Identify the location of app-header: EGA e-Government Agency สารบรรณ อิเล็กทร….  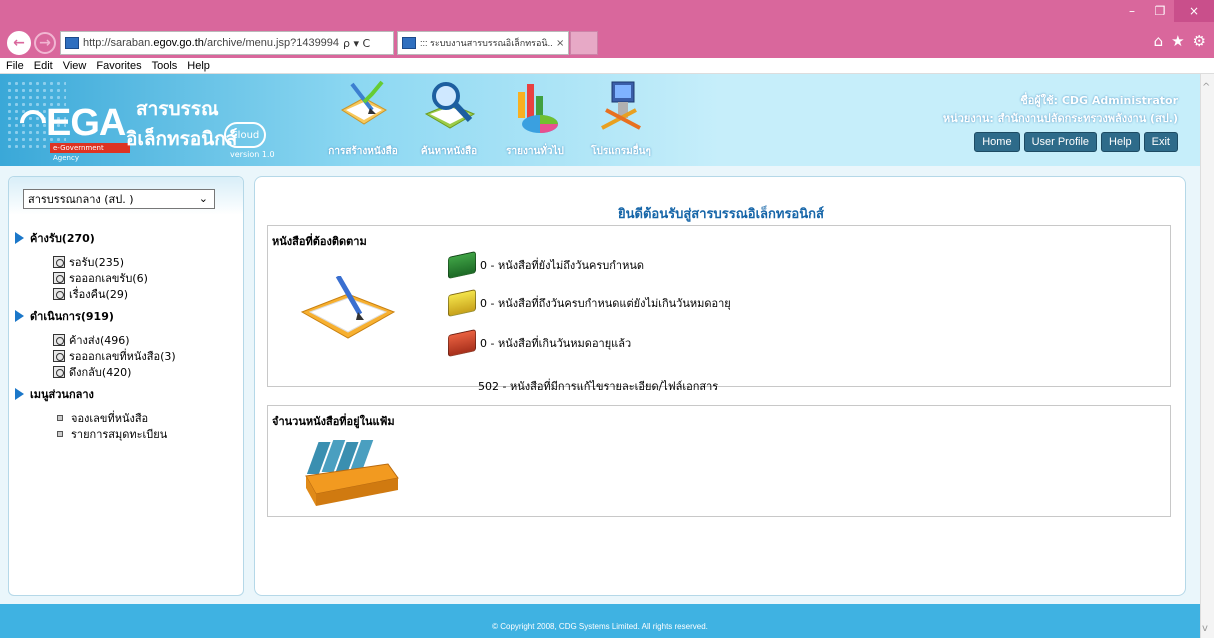
(600, 120).